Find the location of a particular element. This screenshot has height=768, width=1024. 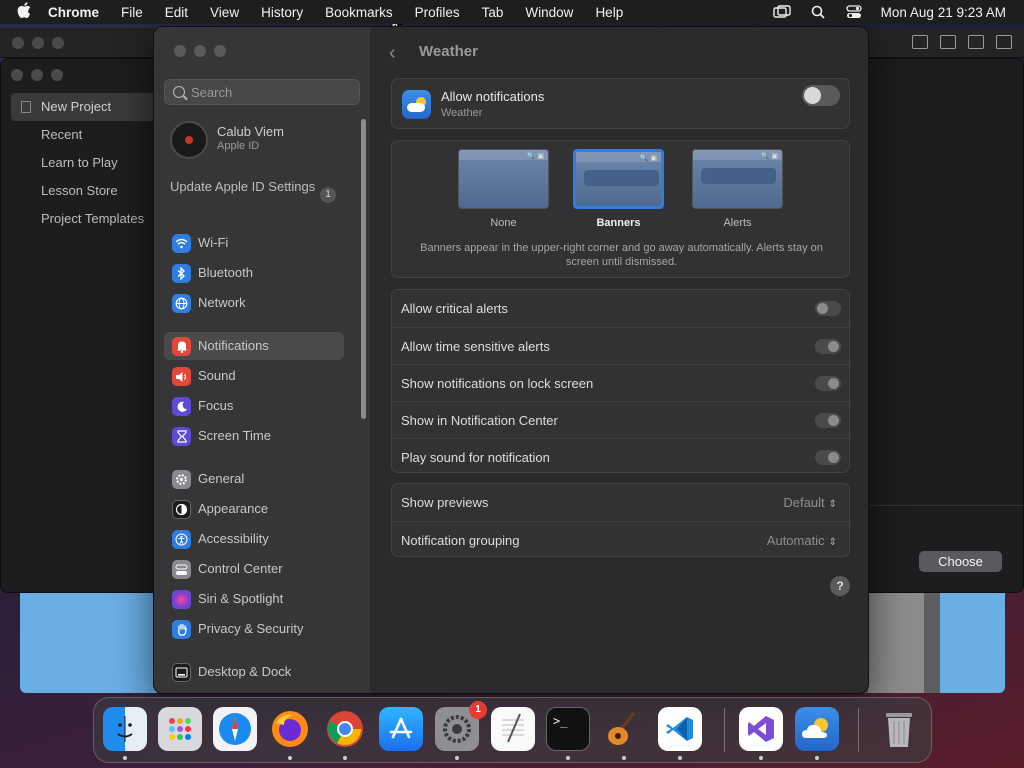

sidebar-item-learn-to-play: Learn to Play is located at coordinates (83, 163).